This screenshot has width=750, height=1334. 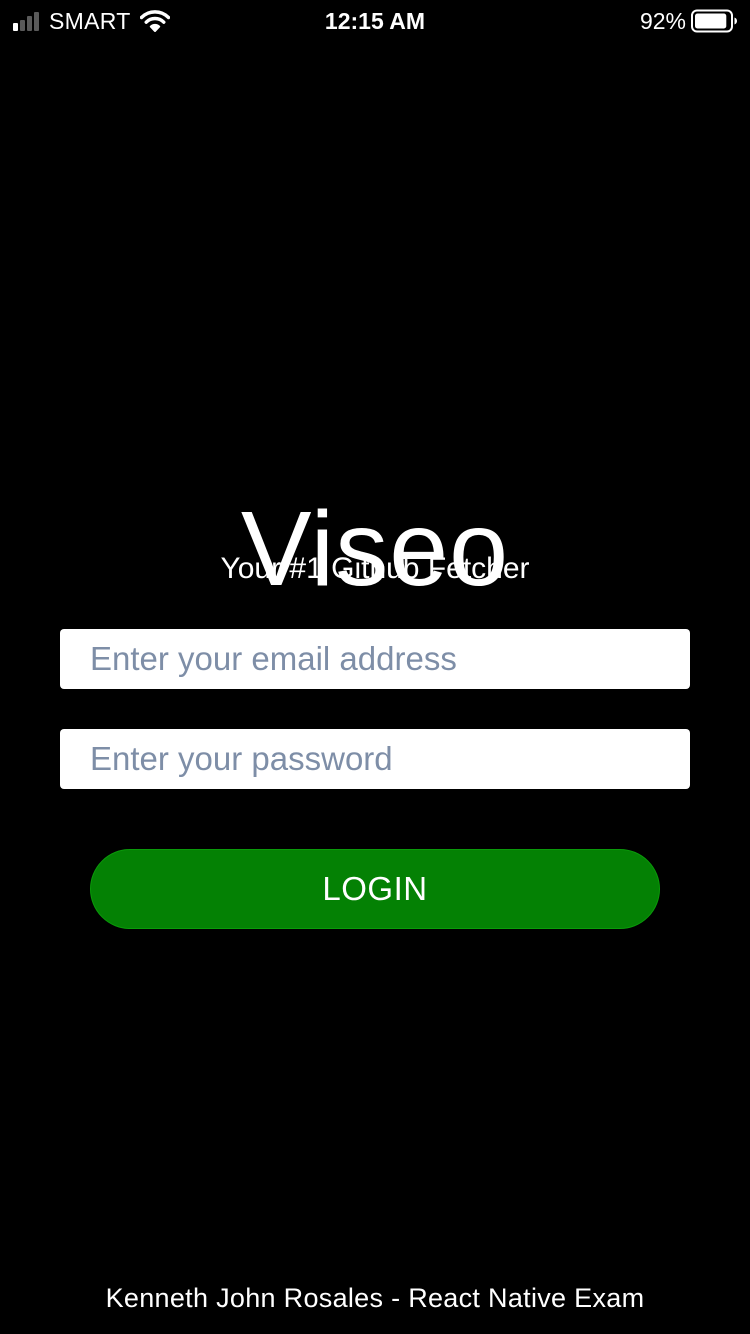 I want to click on status-time: 12:15 AM, so click(x=375, y=21).